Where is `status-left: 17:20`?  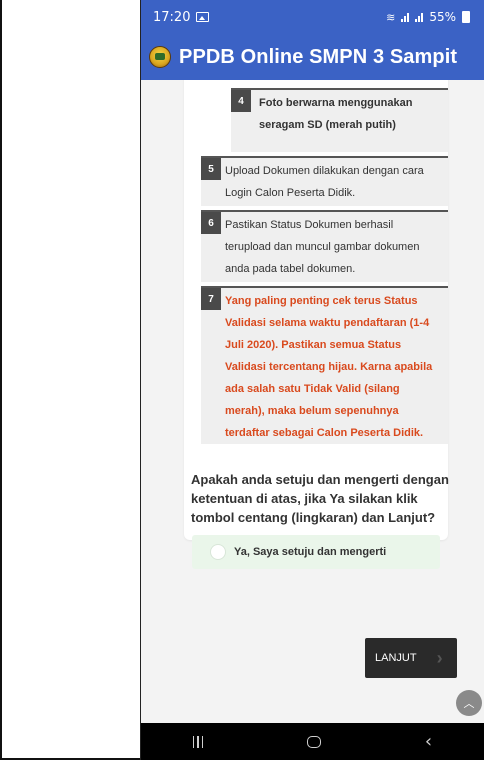
status-left: 17:20 is located at coordinates (181, 17).